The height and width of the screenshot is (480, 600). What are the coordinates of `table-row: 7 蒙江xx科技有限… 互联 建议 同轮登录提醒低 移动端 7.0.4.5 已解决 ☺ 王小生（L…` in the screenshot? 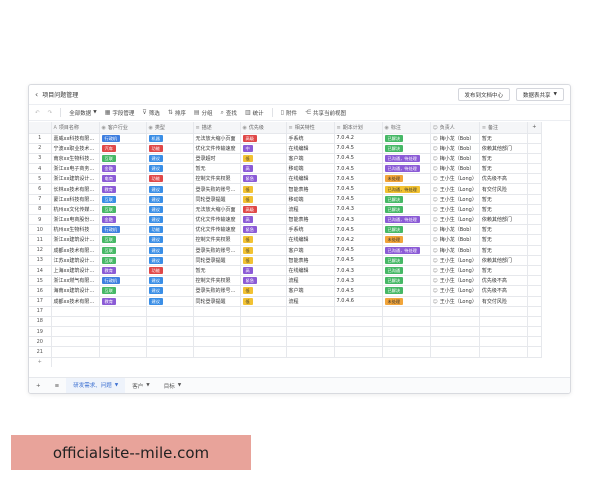 It's located at (285, 199).